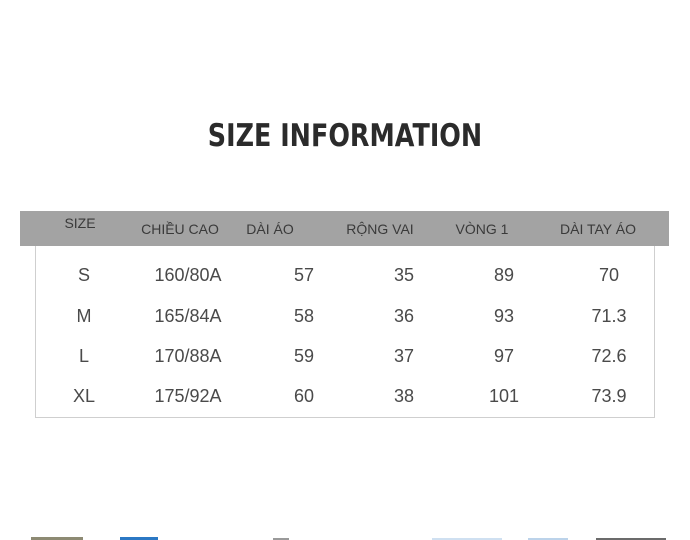 This screenshot has height=540, width=690. Describe the element at coordinates (404, 275) in the screenshot. I see `cell-shoulder: 35` at that location.